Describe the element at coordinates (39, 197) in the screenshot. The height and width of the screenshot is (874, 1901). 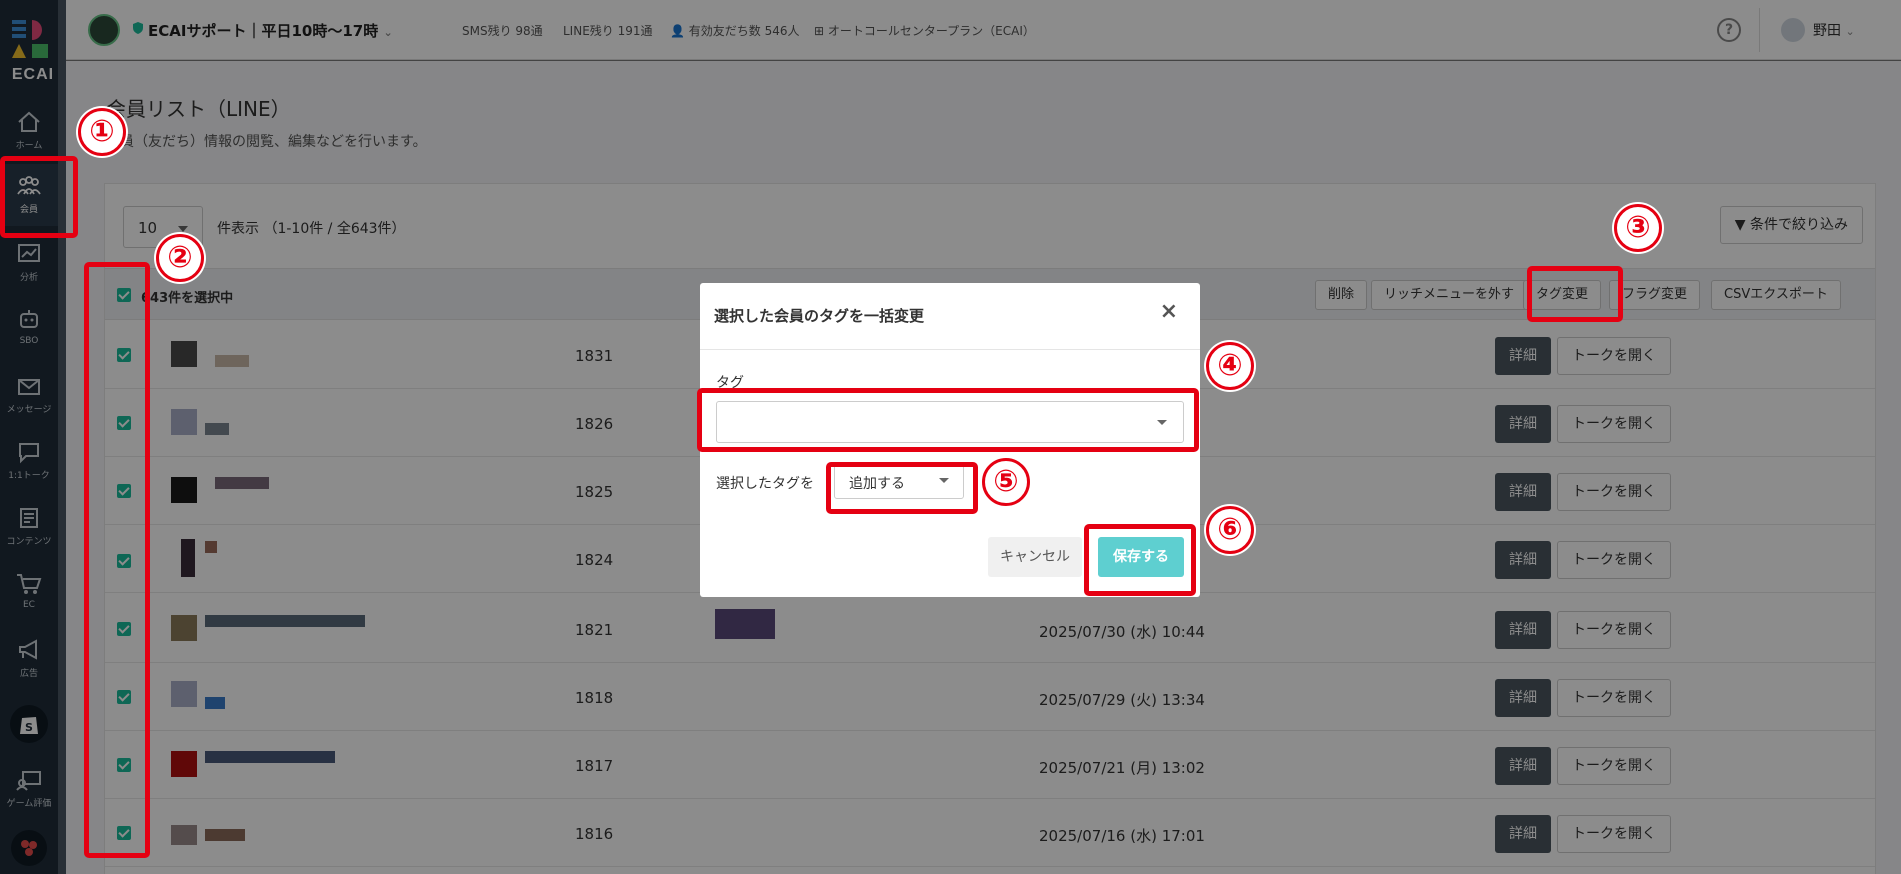
I see `highlight-members-nav` at that location.